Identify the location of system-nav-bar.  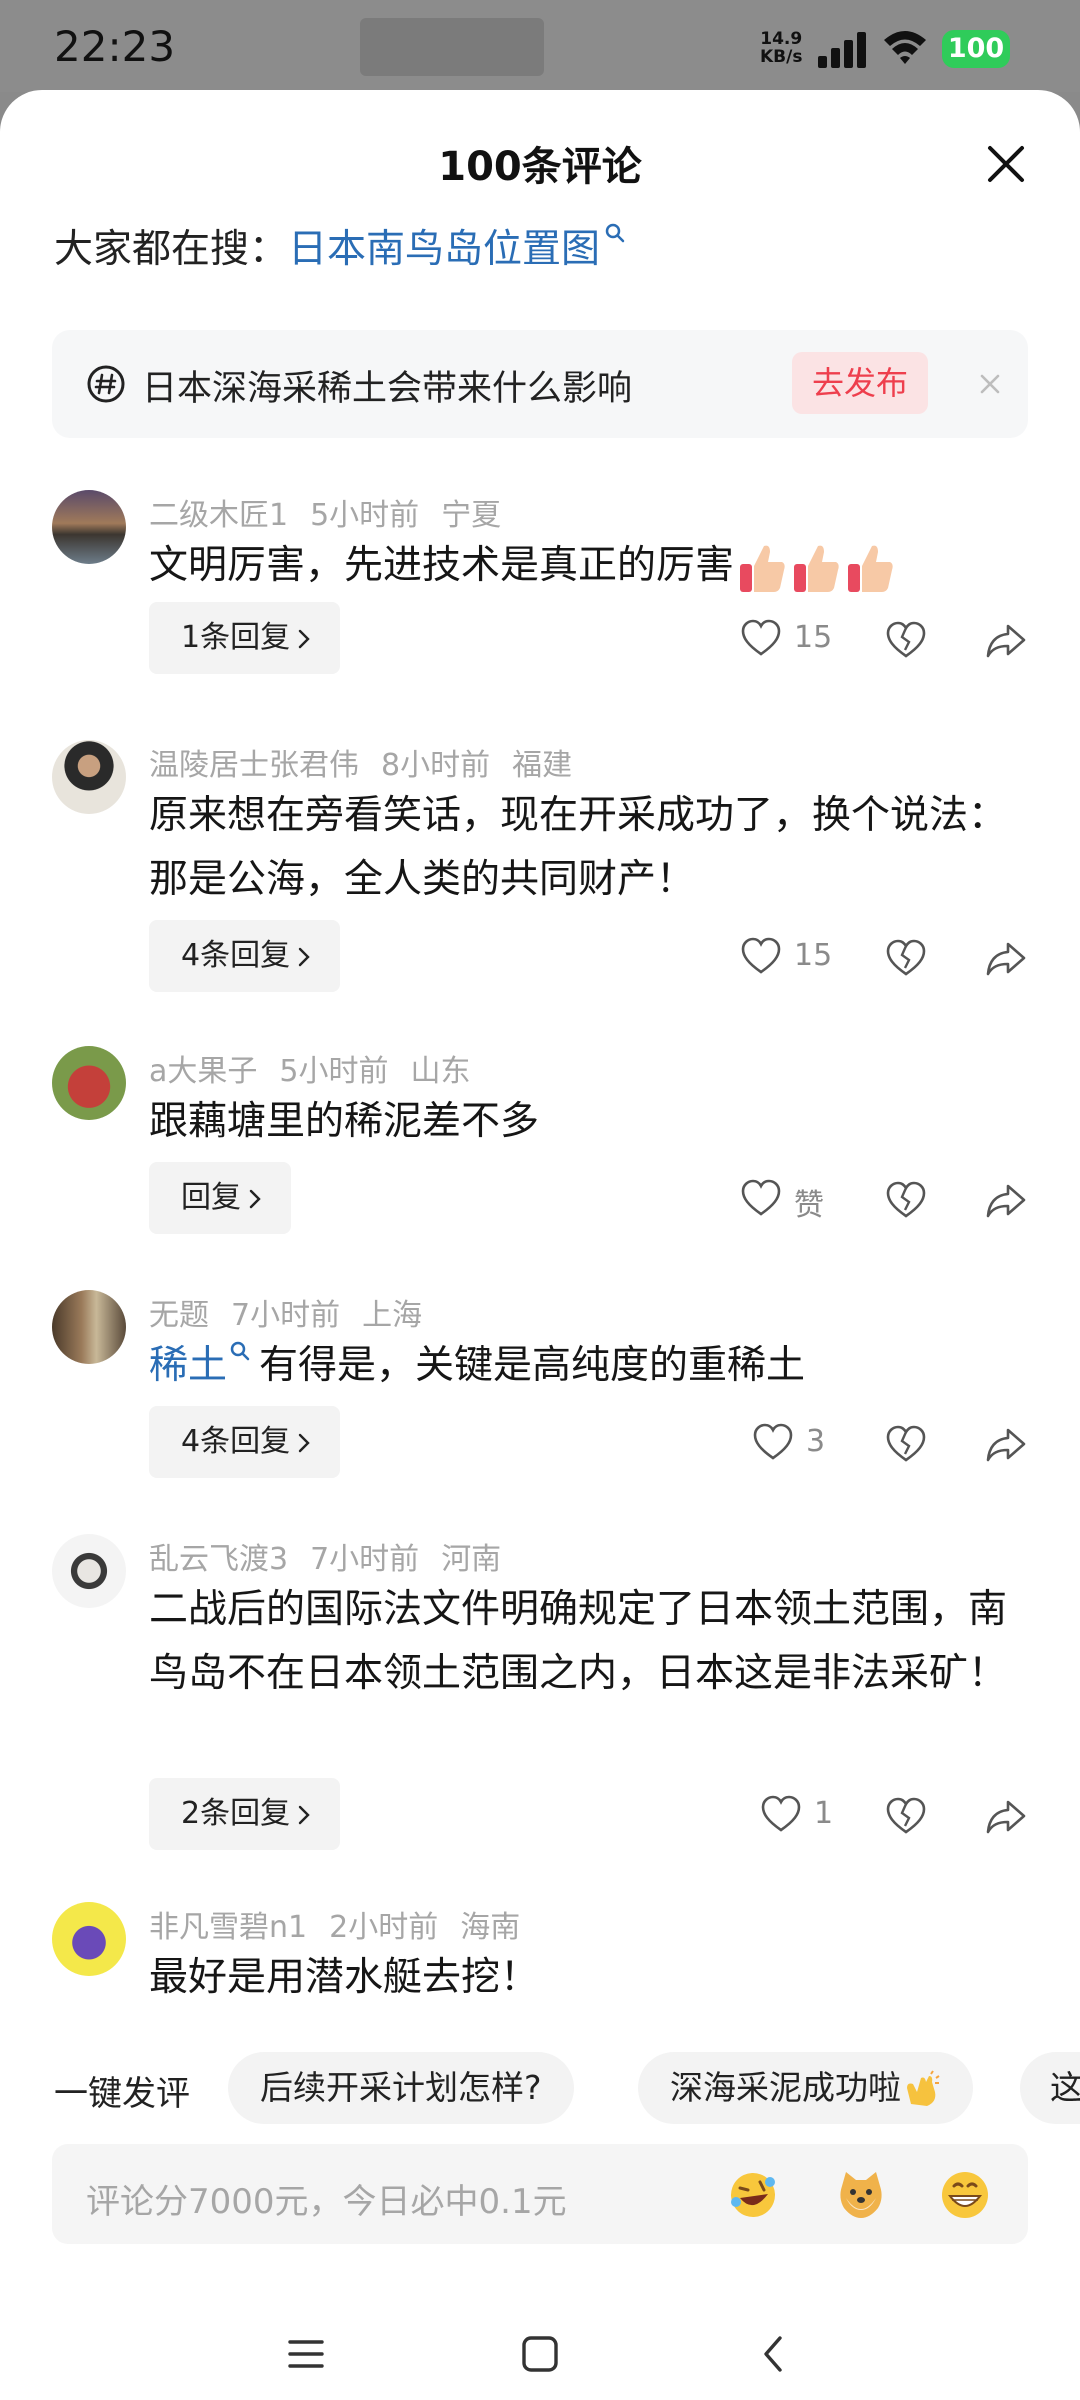
(540, 2355).